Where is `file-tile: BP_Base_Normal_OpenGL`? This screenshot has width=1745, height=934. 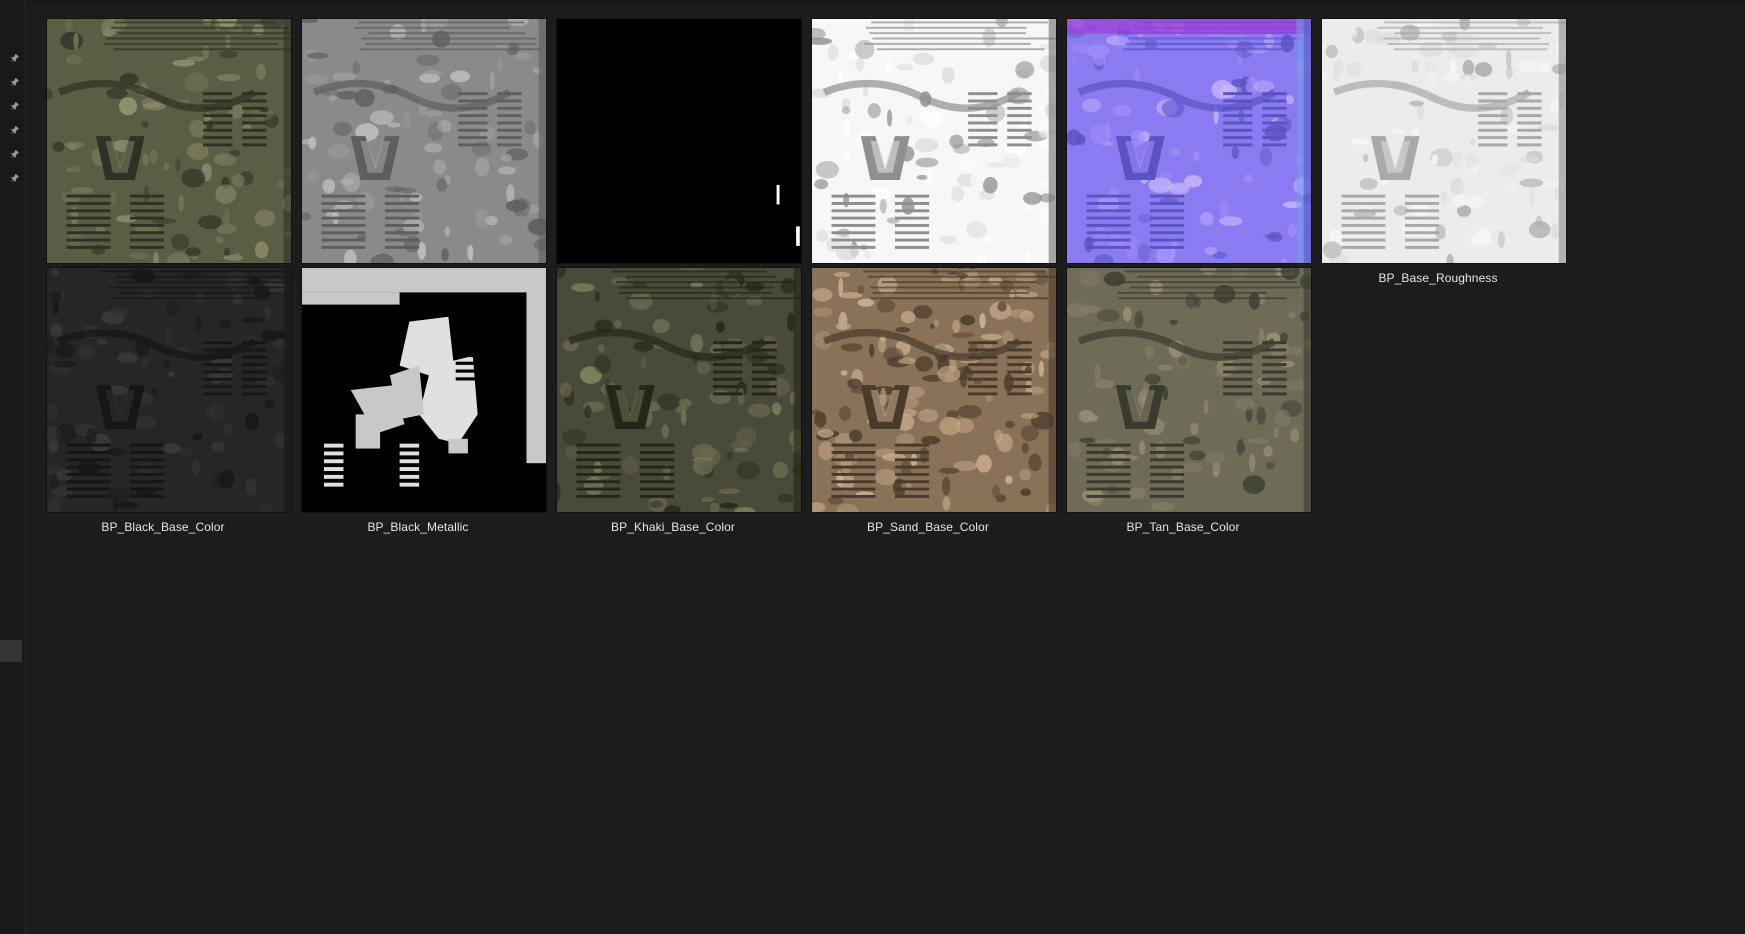
file-tile: BP_Base_Normal_OpenGL is located at coordinates (1183, 142).